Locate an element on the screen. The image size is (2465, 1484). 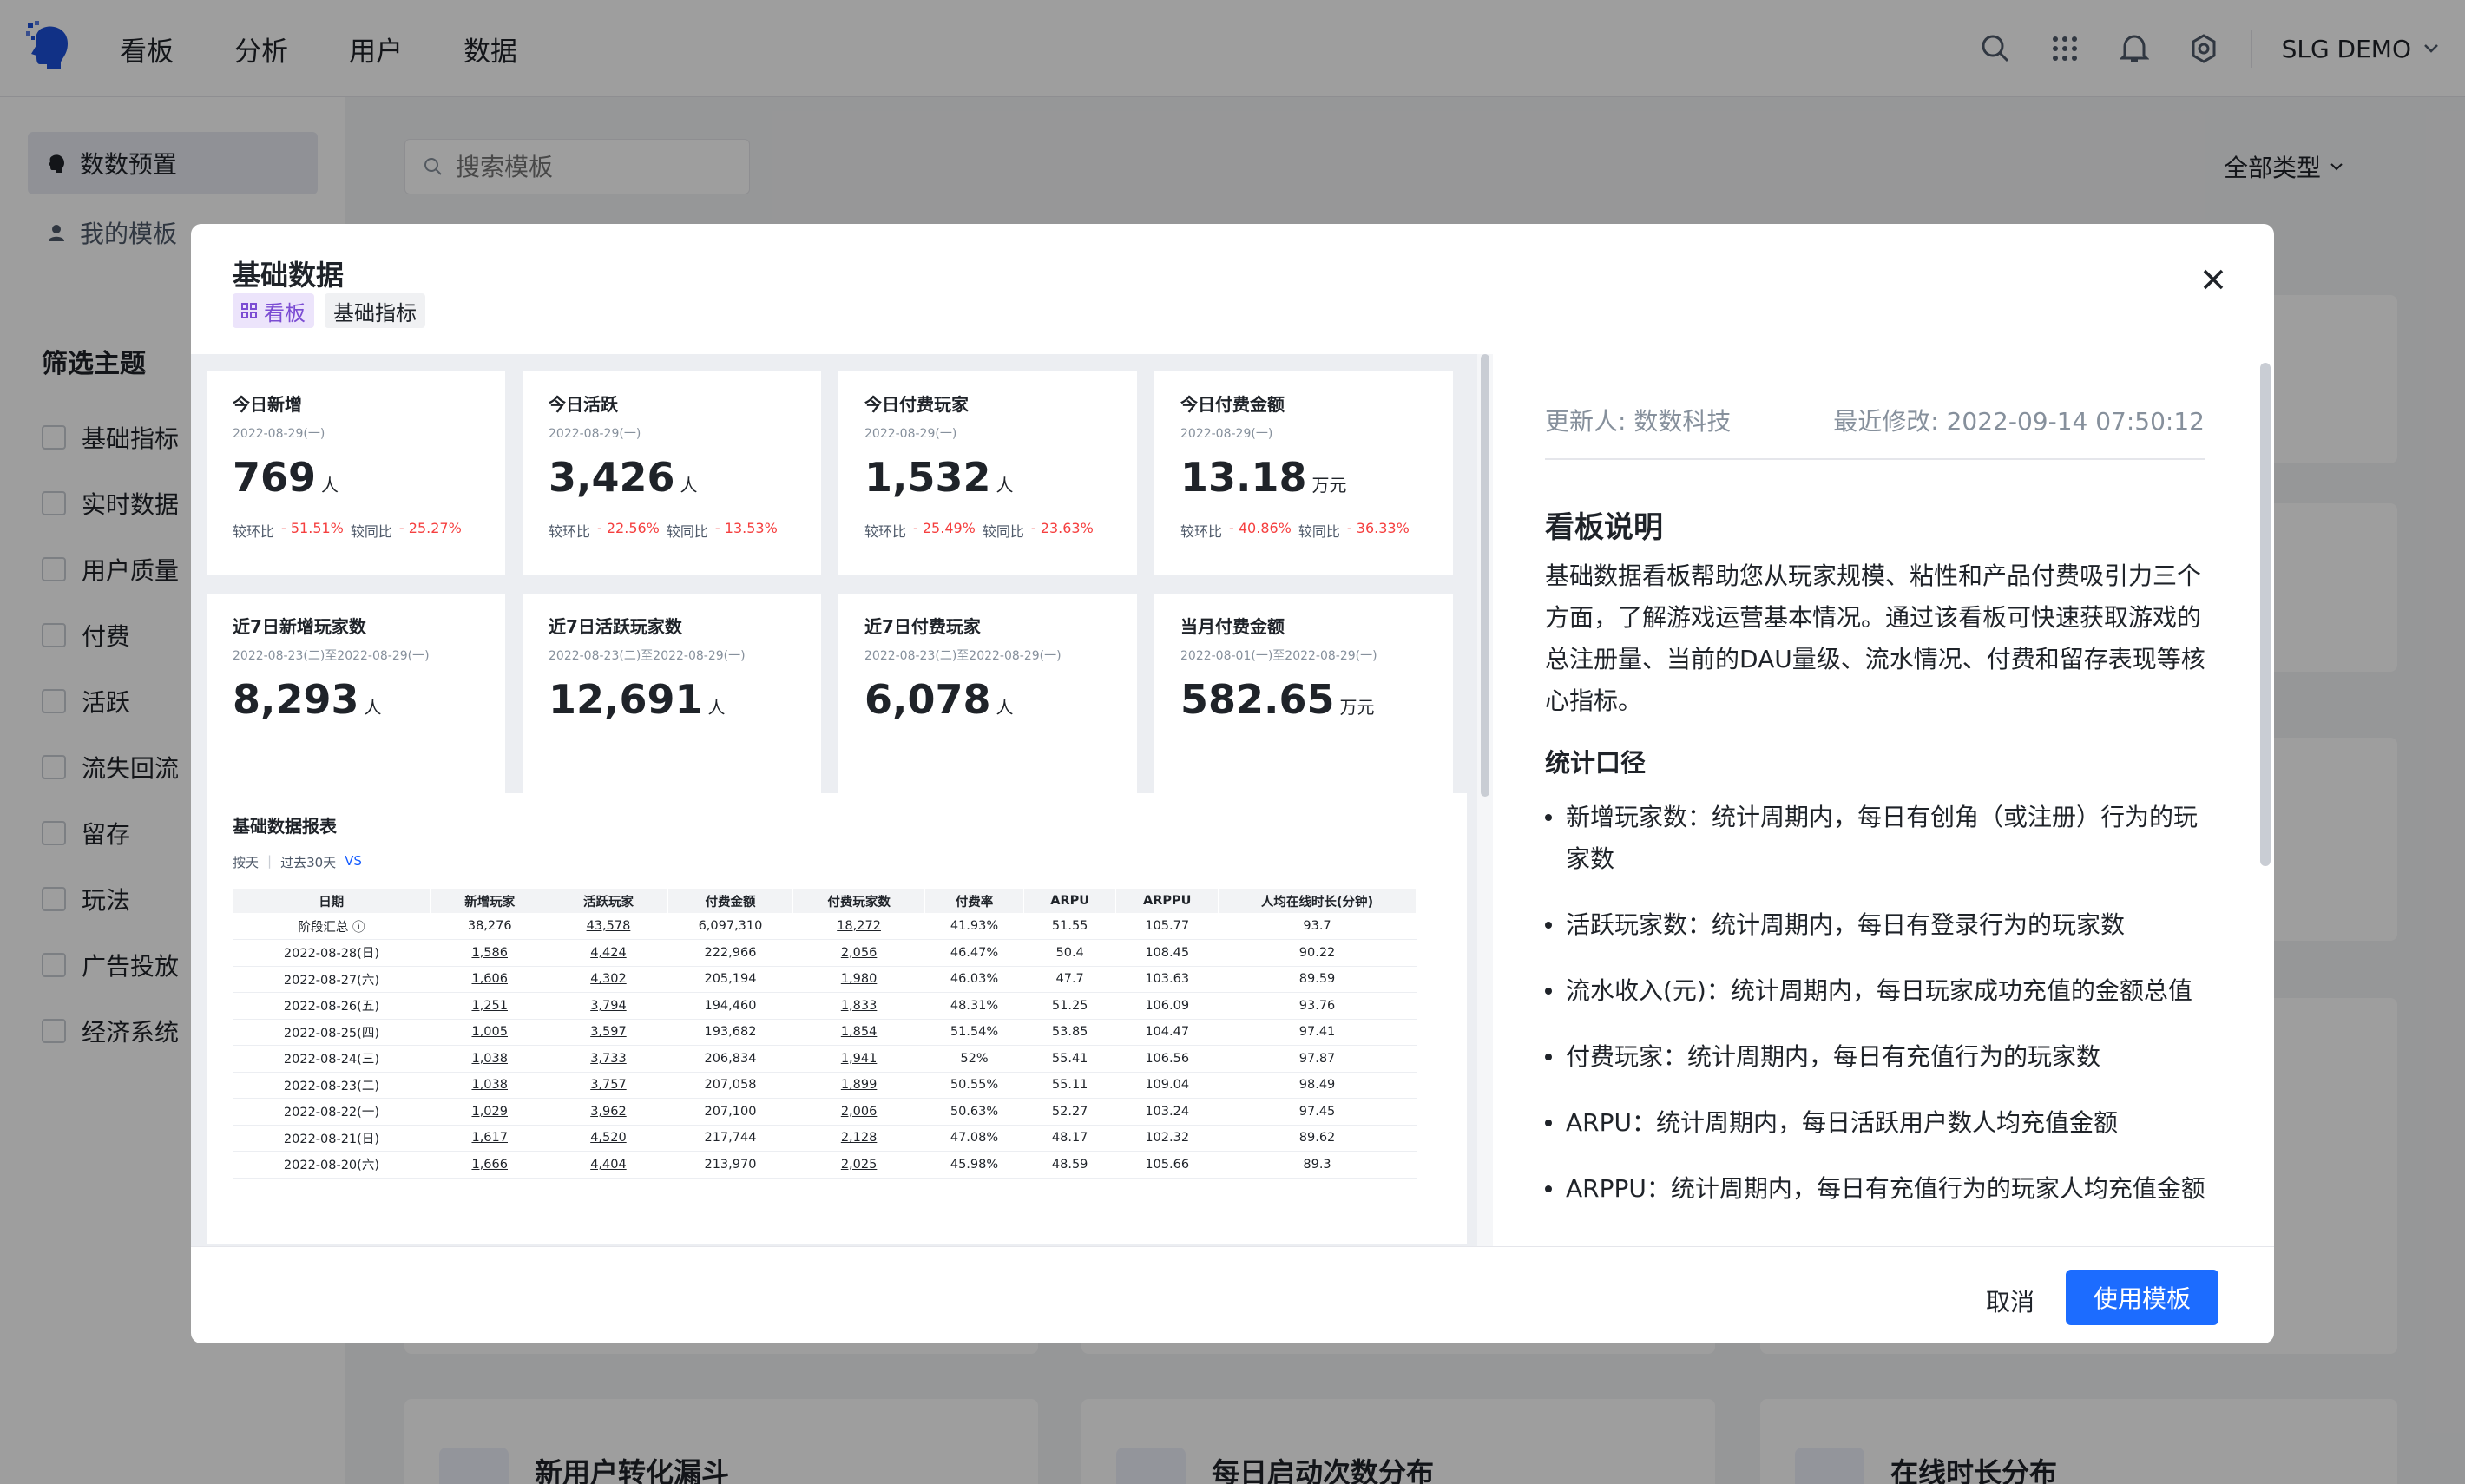
column-header: ARPU is located at coordinates (1070, 901).